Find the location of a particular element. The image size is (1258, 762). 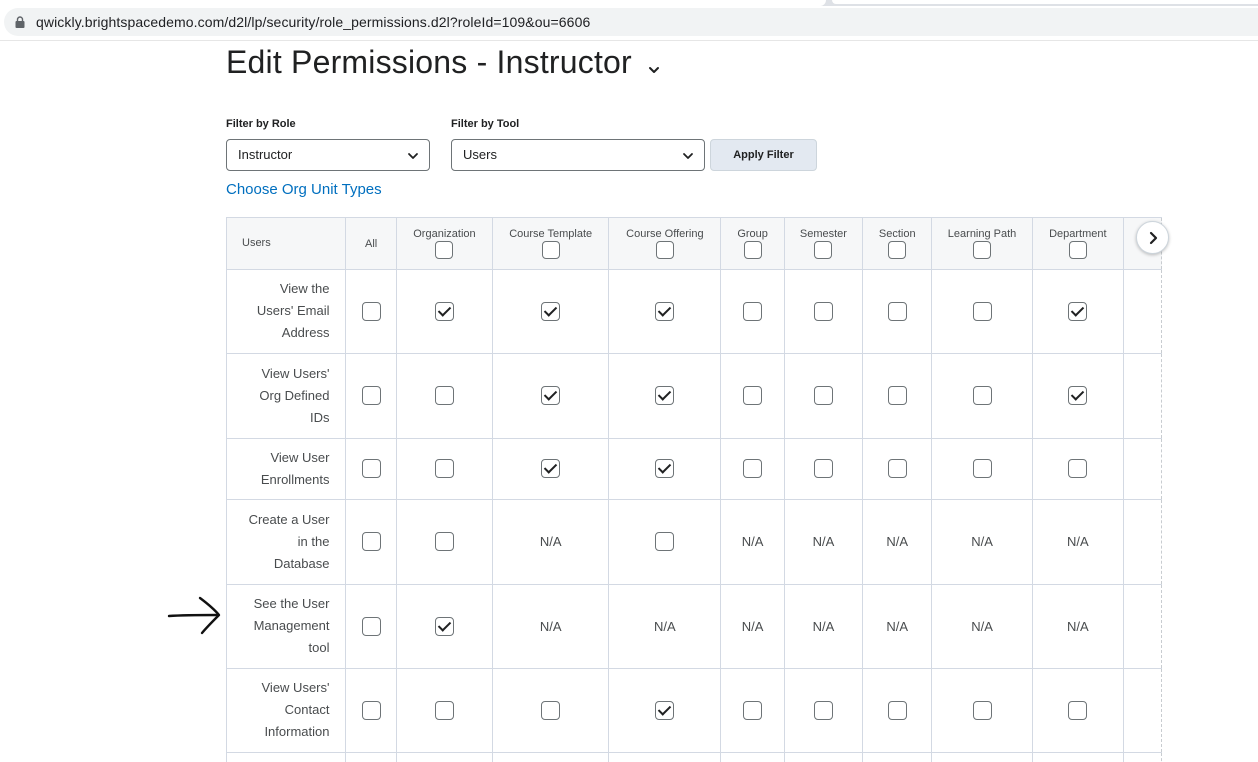

column-header-label: Section is located at coordinates (897, 234).